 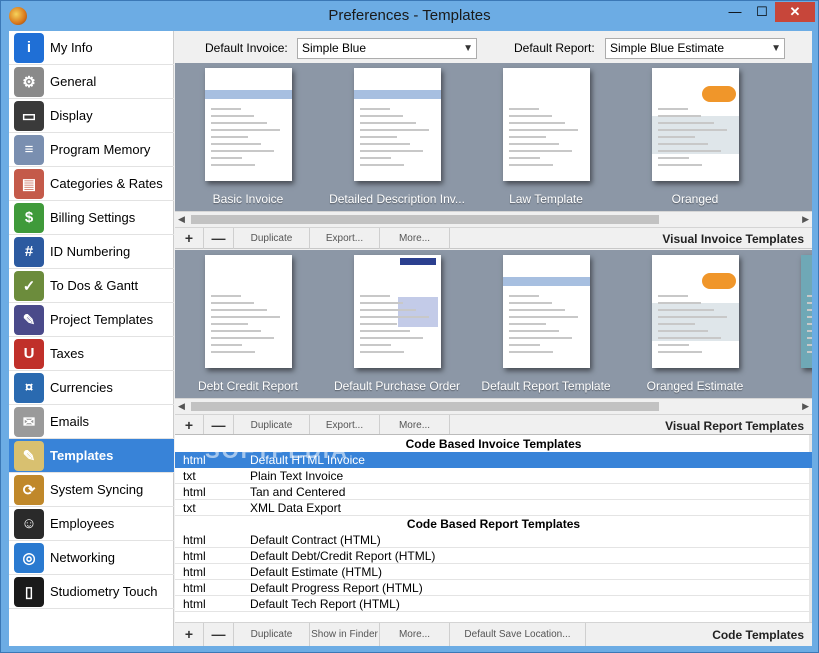 I want to click on remove-report-template-button: —, so click(x=219, y=425).